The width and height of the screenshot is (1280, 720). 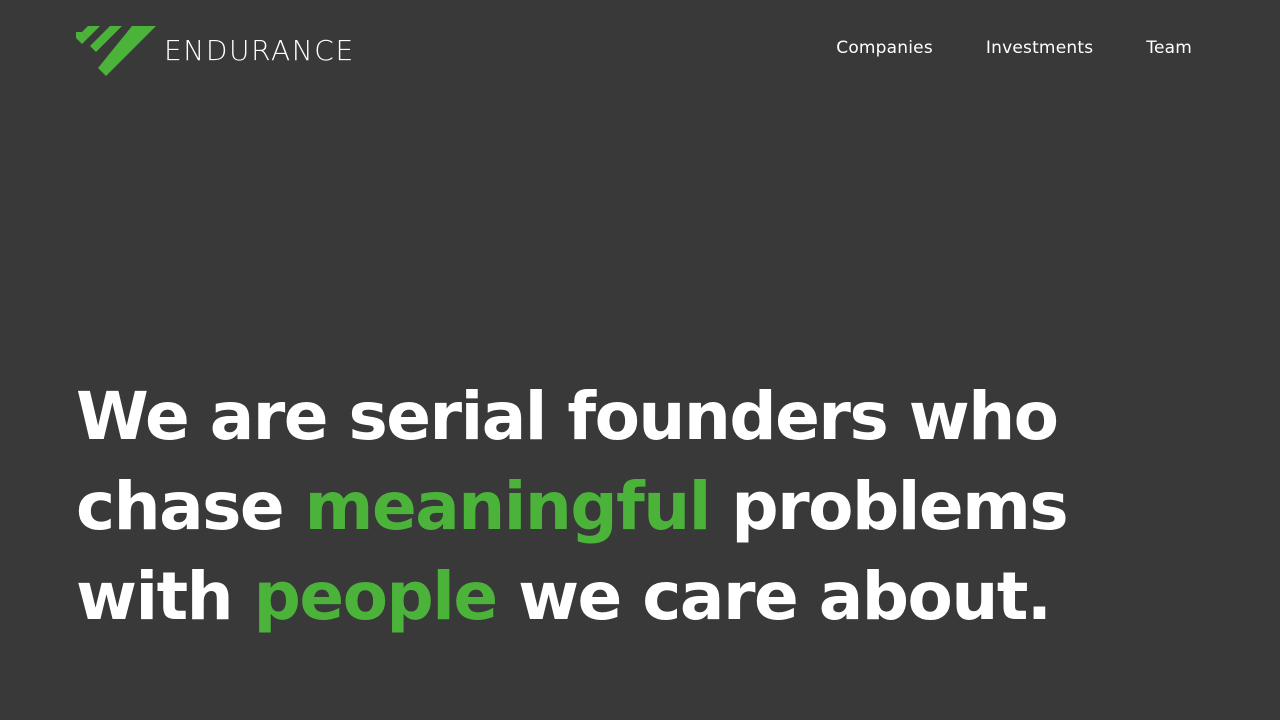 I want to click on main-nav: Companies Investments Team, so click(x=1014, y=48).